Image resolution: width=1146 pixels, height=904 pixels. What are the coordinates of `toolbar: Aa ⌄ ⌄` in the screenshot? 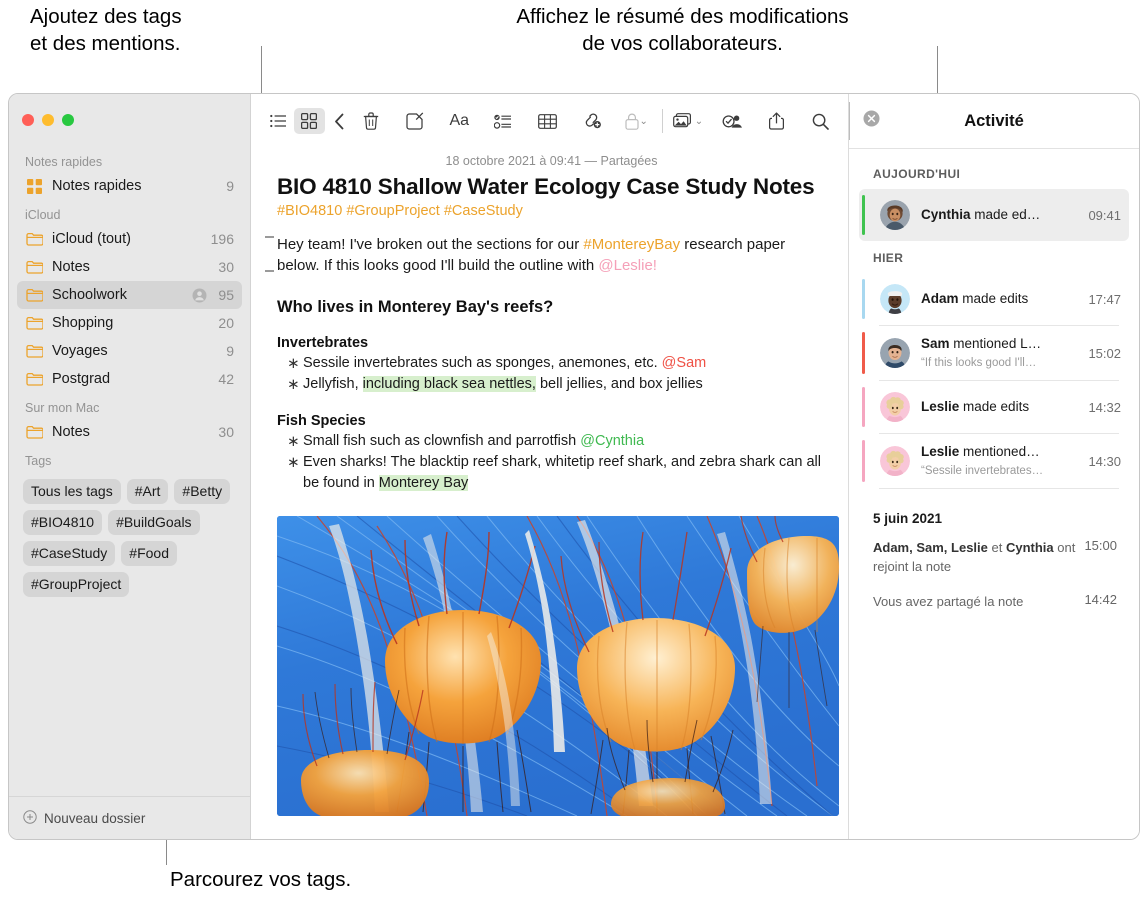 It's located at (549, 121).